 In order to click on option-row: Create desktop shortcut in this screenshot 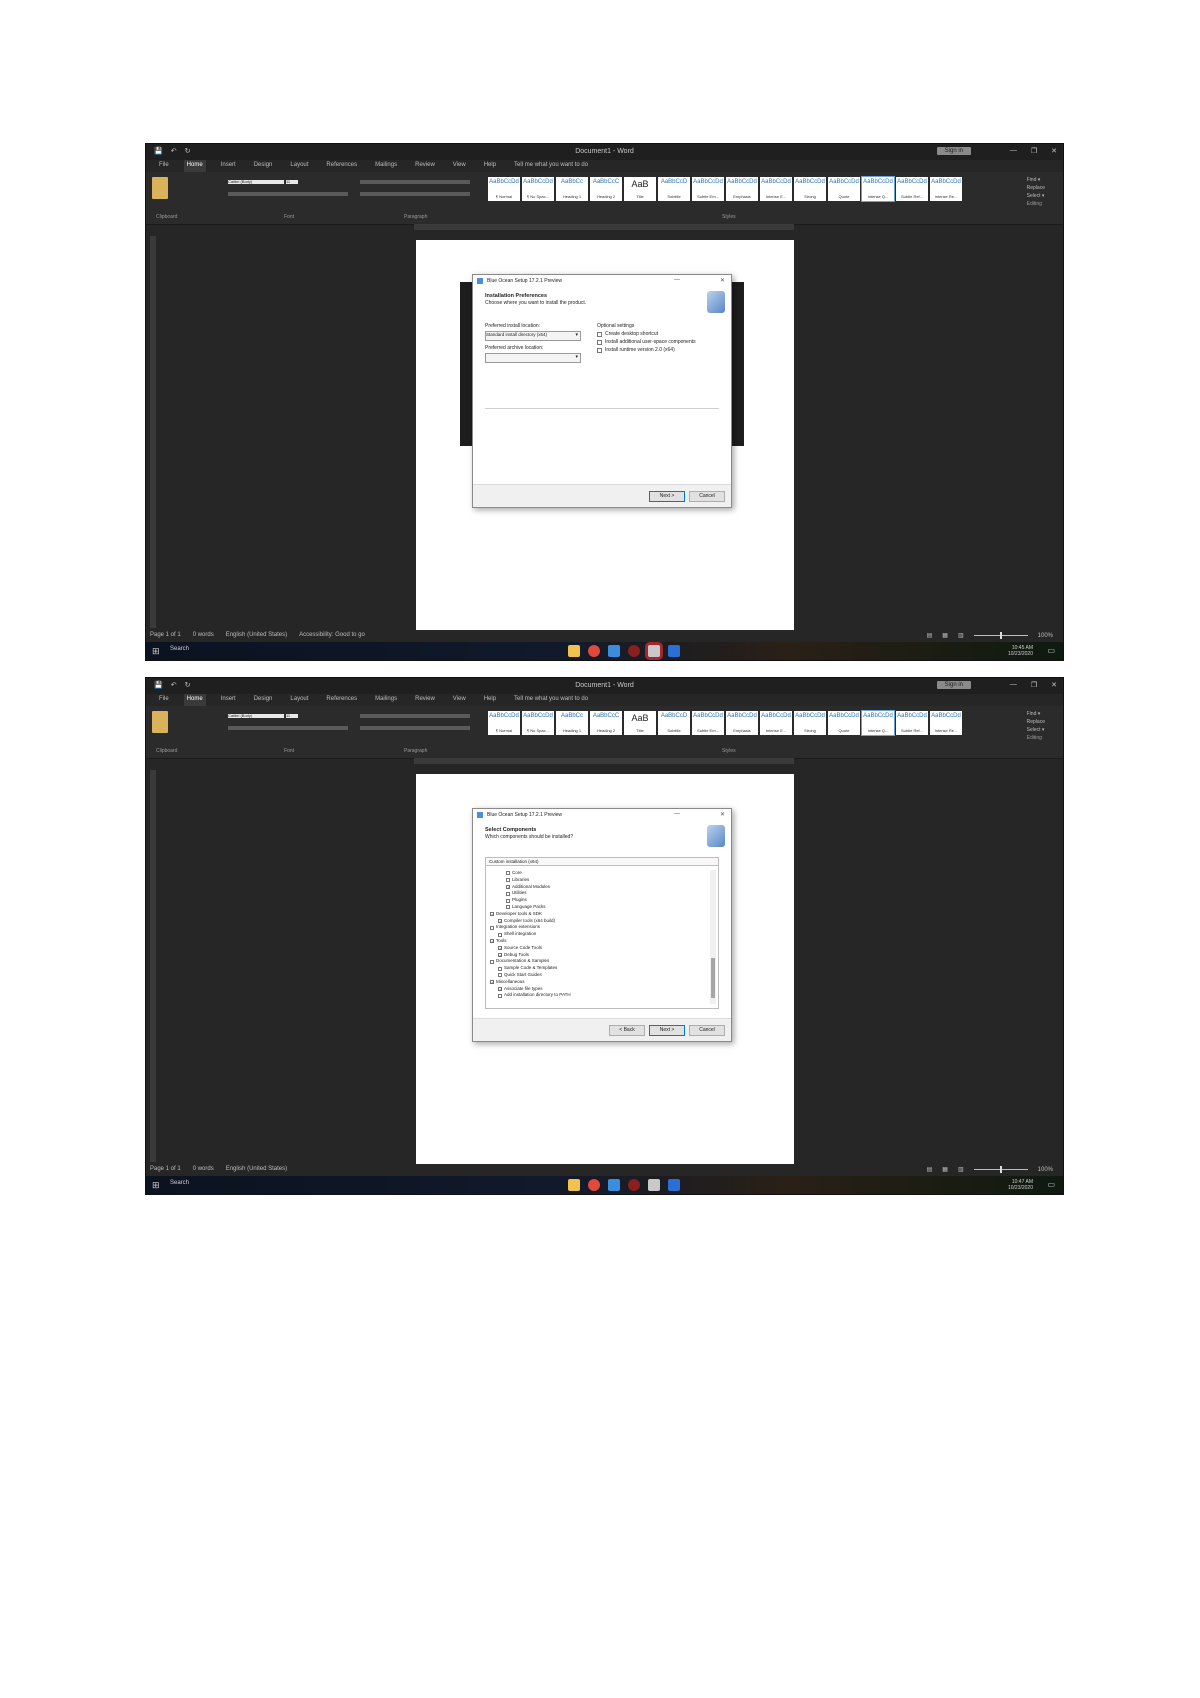, I will do `click(646, 334)`.